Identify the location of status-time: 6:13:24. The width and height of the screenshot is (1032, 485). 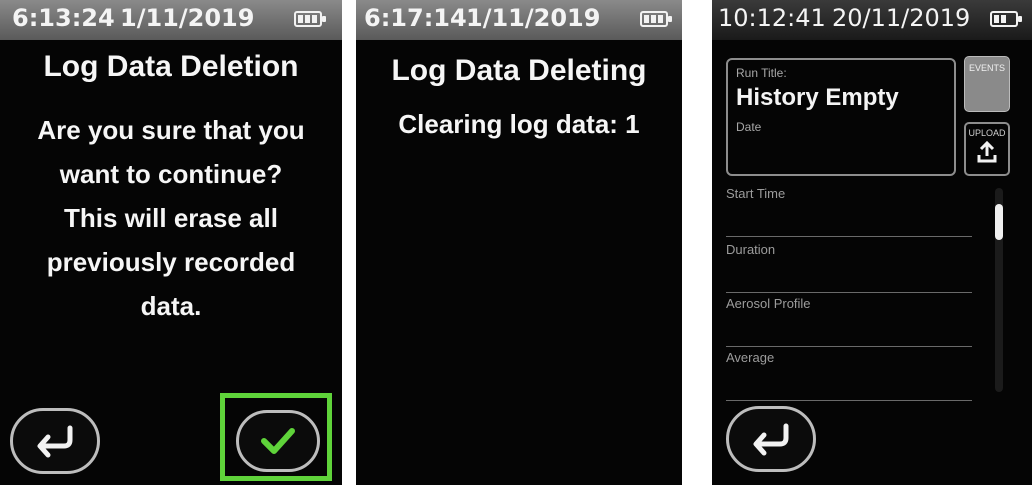
(63, 18).